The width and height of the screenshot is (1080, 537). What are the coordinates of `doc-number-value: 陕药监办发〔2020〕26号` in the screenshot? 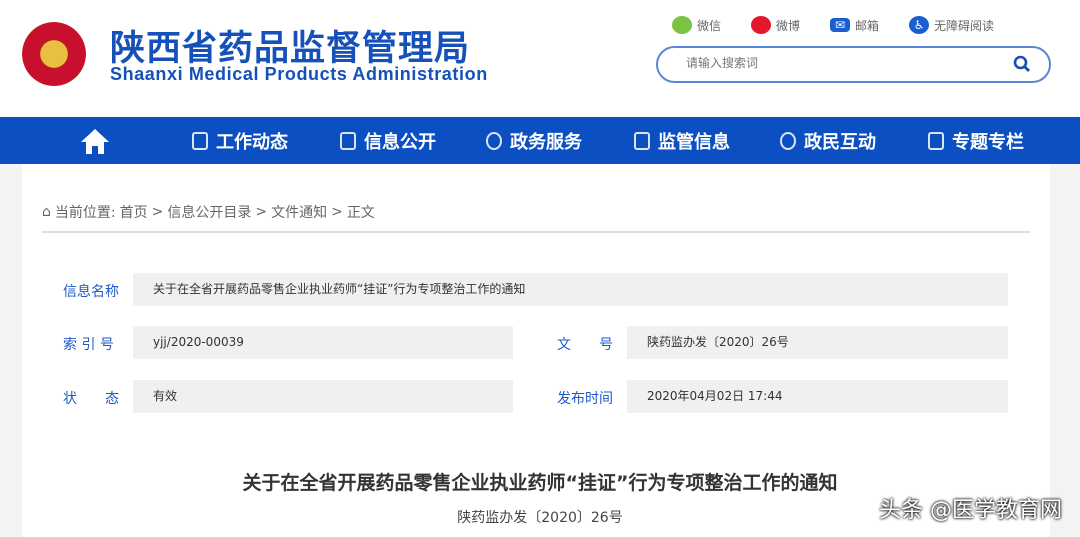 It's located at (817, 342).